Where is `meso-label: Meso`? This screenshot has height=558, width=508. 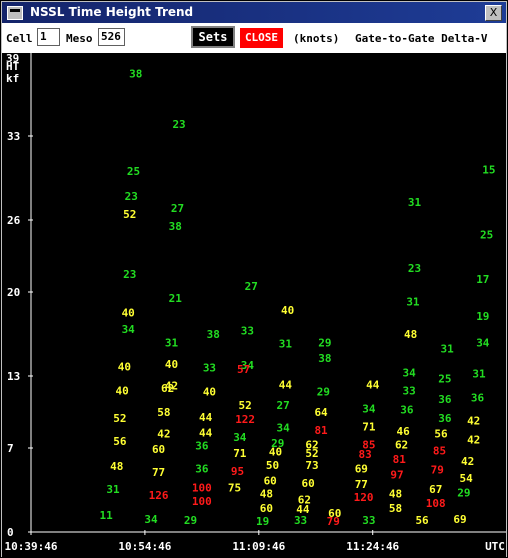 meso-label: Meso is located at coordinates (79, 38).